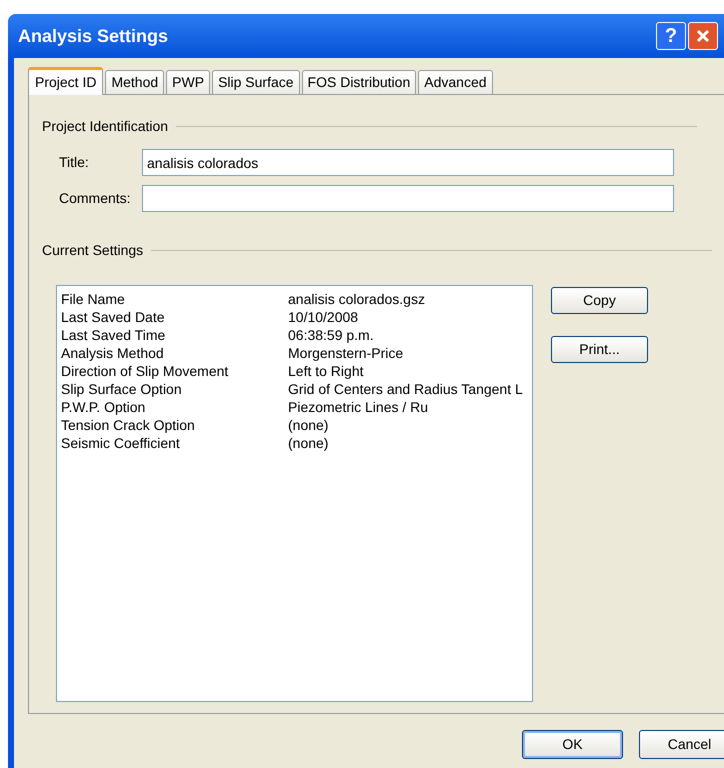  What do you see at coordinates (256, 82) in the screenshot?
I see `tab: Slip Surface` at bounding box center [256, 82].